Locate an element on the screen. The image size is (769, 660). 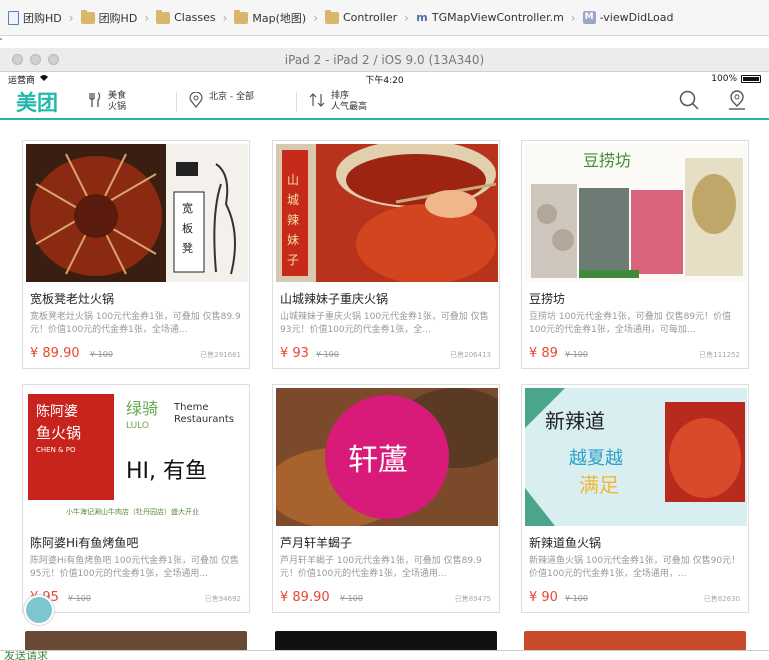
breadcrumb-item: Map(地图) is located at coordinates (270, 17).